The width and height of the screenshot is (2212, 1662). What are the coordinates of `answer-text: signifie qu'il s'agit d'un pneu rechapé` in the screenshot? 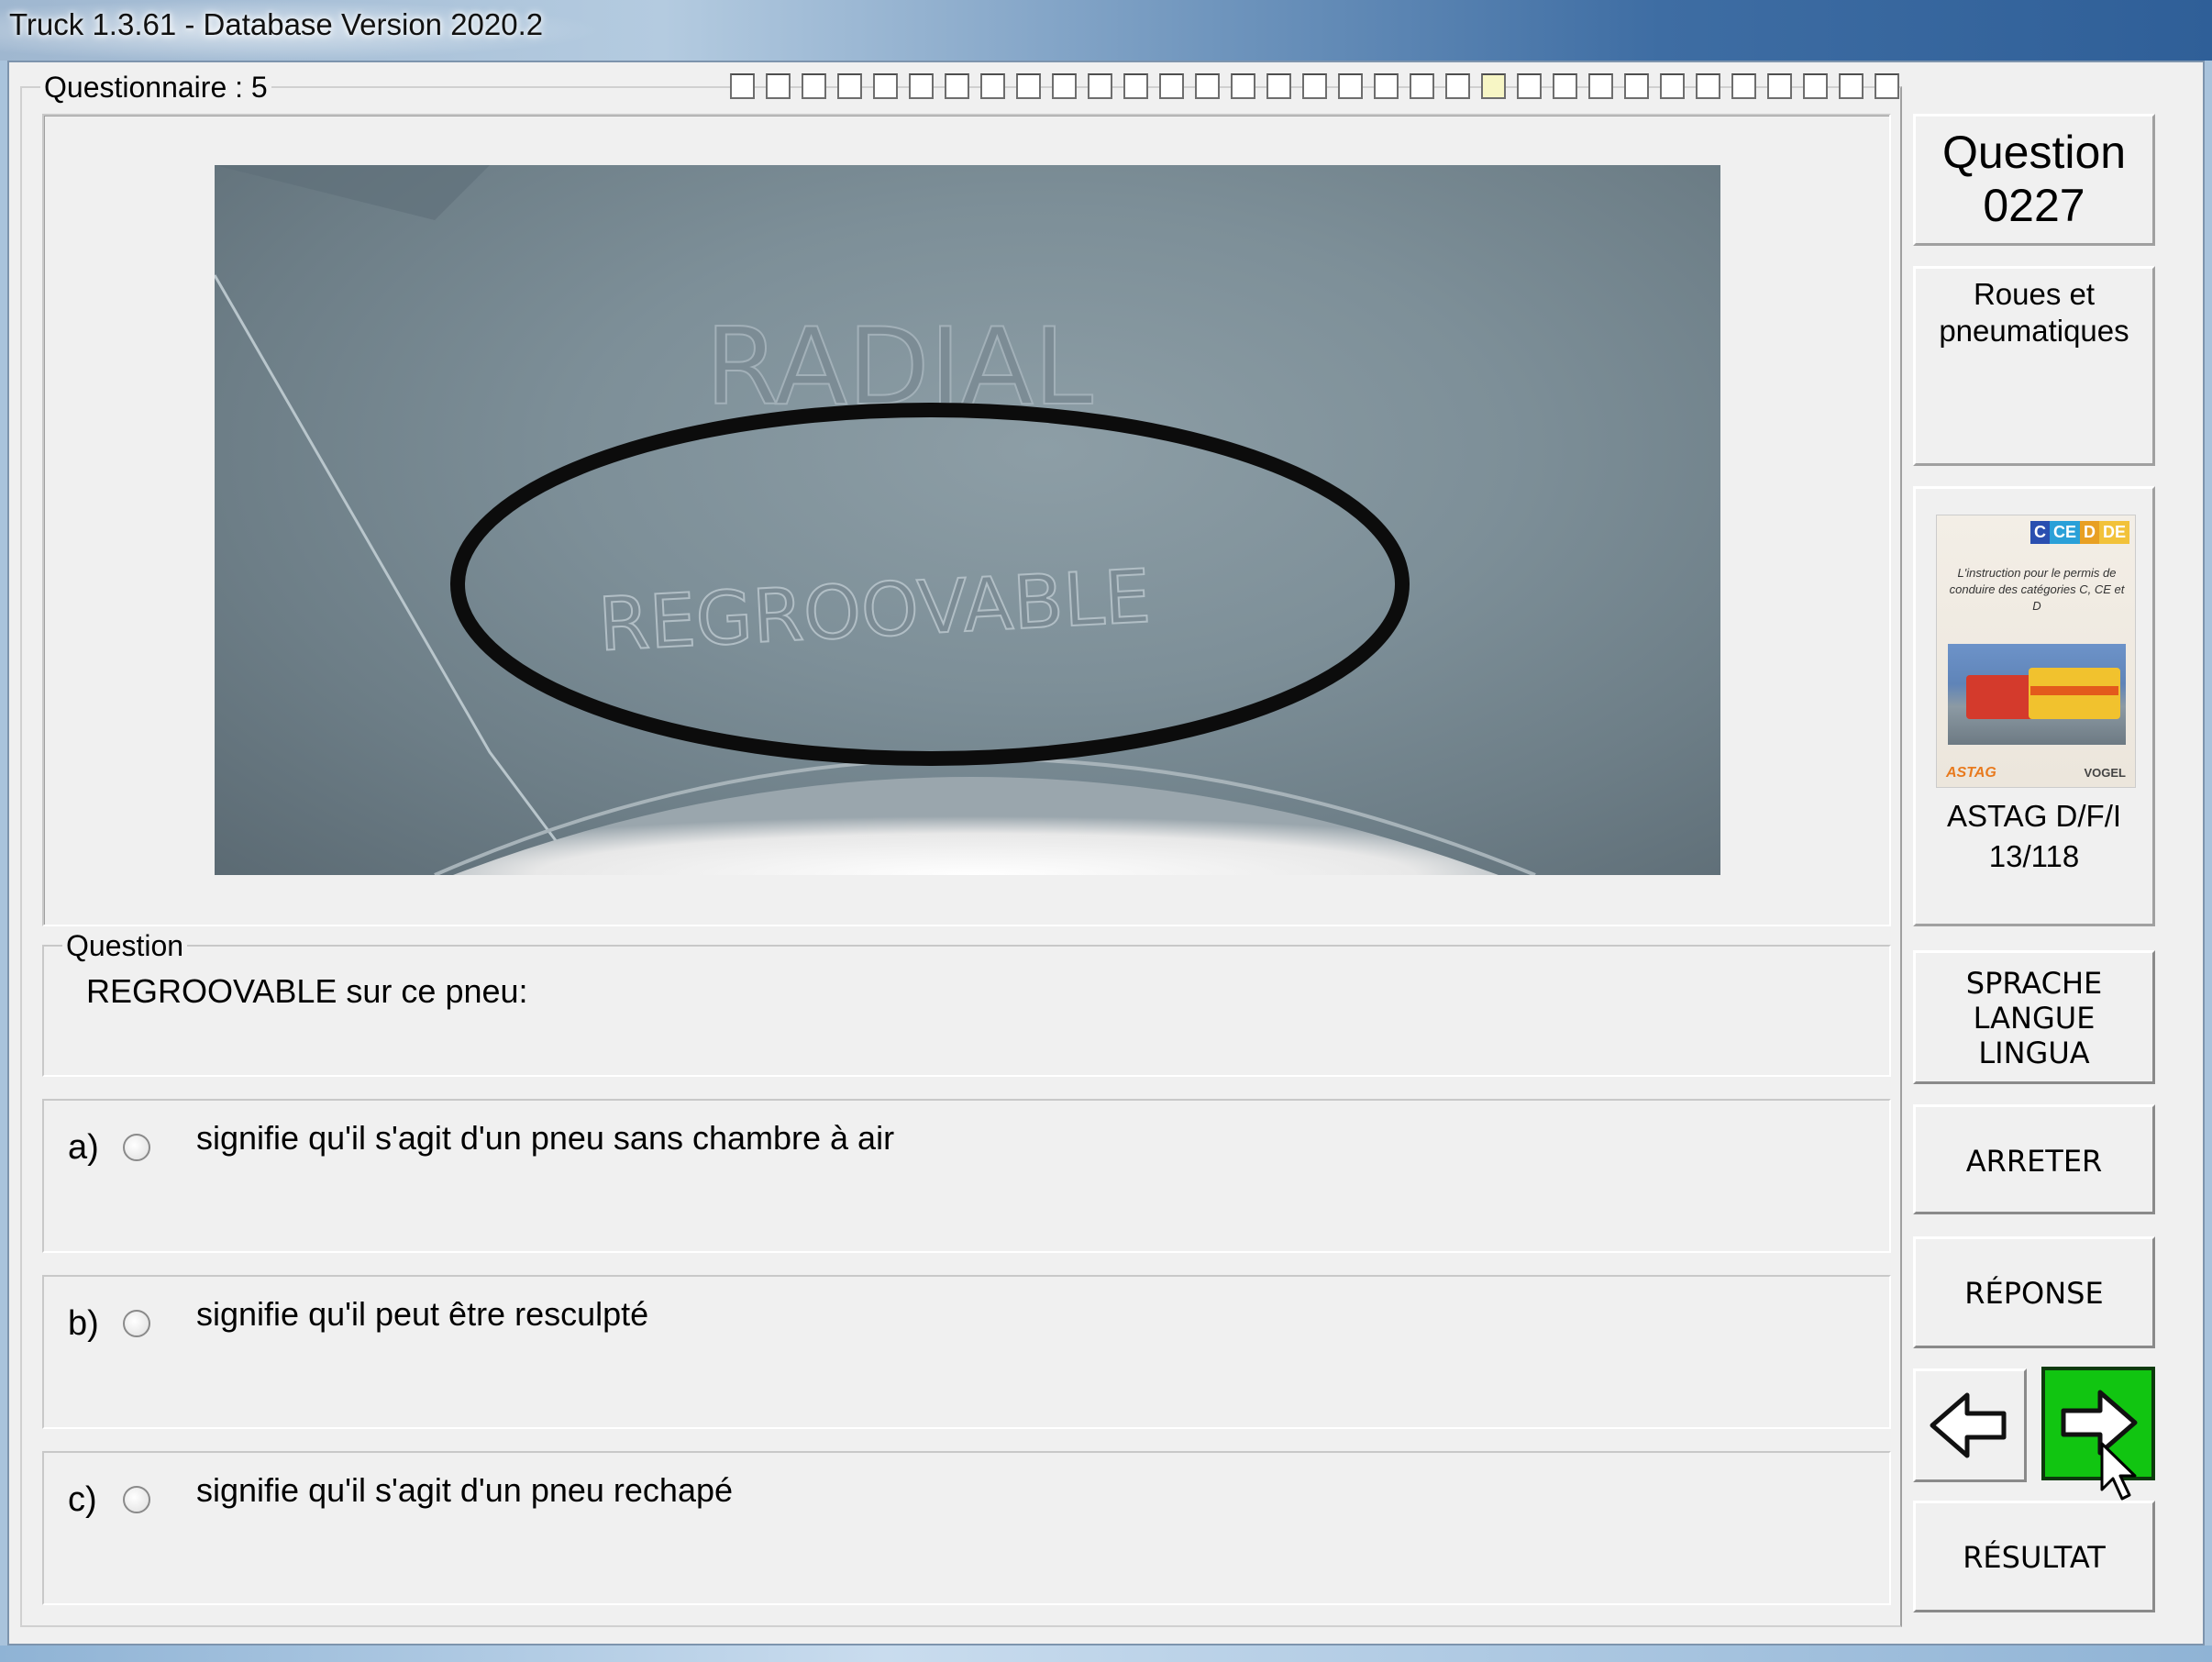 It's located at (465, 1490).